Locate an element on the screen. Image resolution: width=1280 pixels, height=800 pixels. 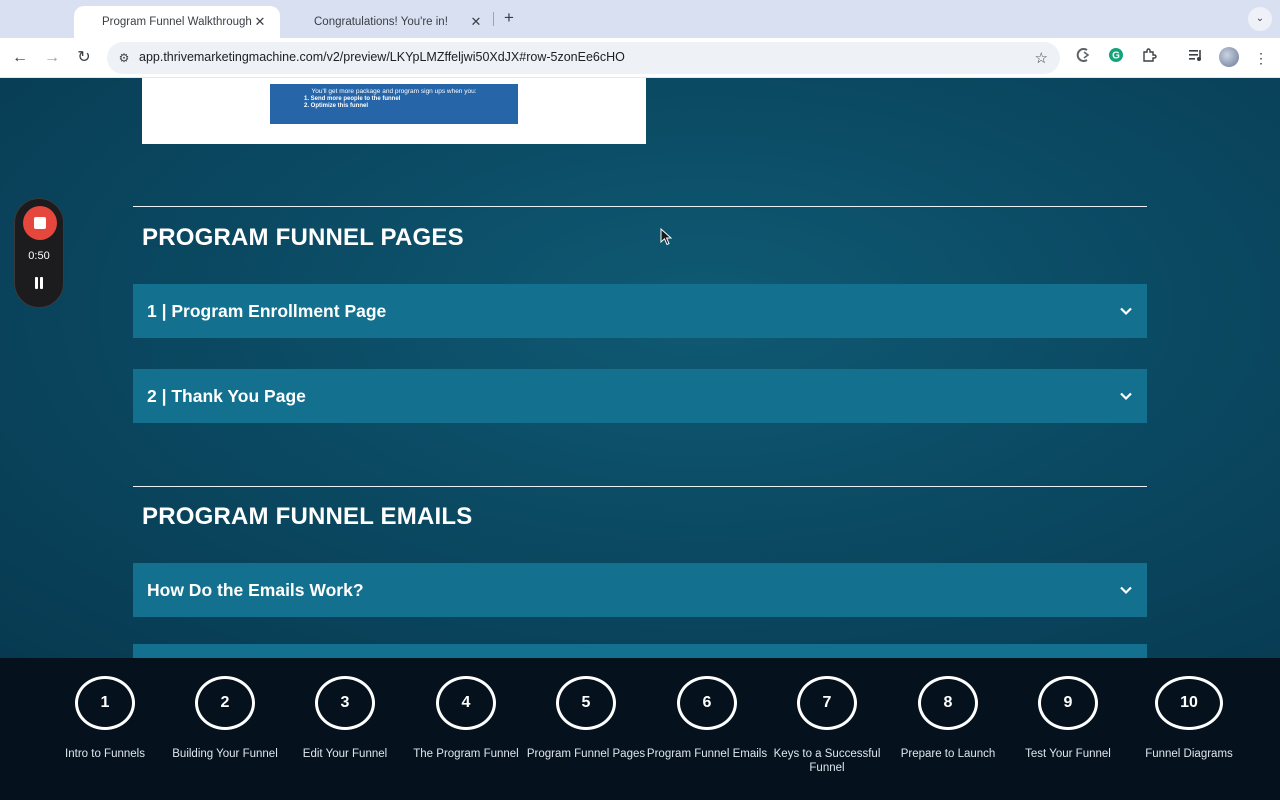
accordion-label: 2 | Thank You Page is located at coordinates (226, 395).